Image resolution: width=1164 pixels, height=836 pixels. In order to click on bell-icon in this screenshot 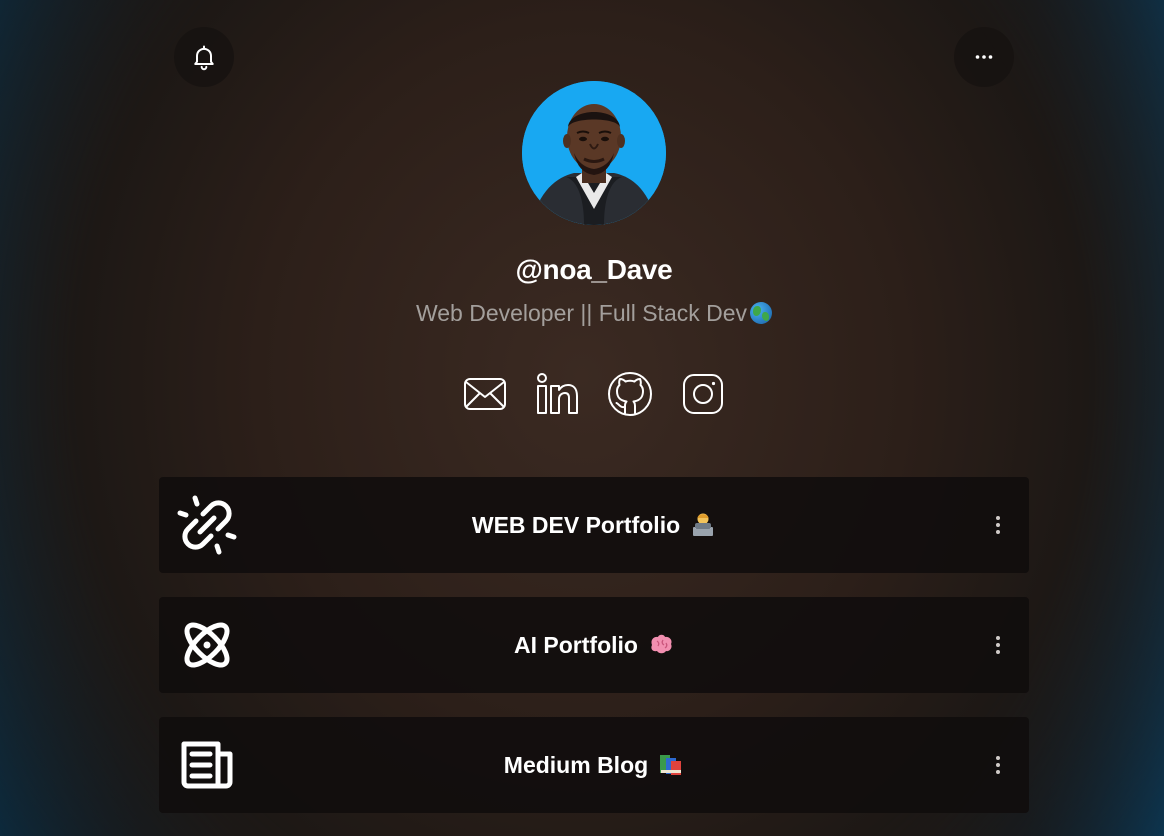, I will do `click(204, 58)`.